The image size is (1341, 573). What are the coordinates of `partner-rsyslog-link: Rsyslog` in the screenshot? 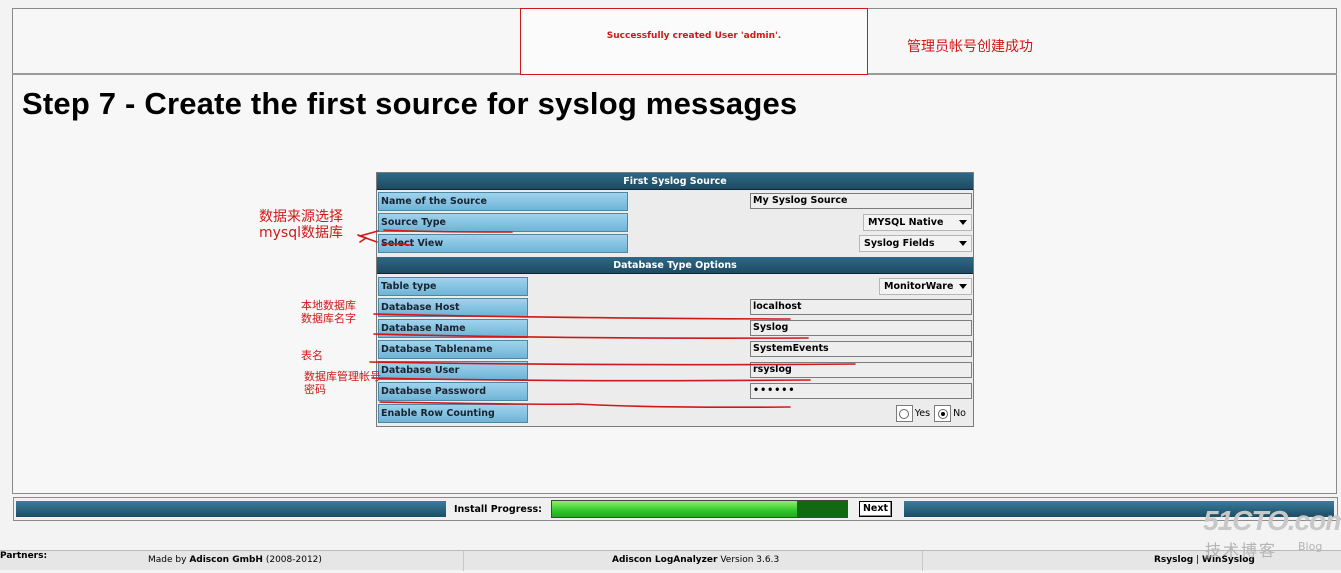 It's located at (1173, 560).